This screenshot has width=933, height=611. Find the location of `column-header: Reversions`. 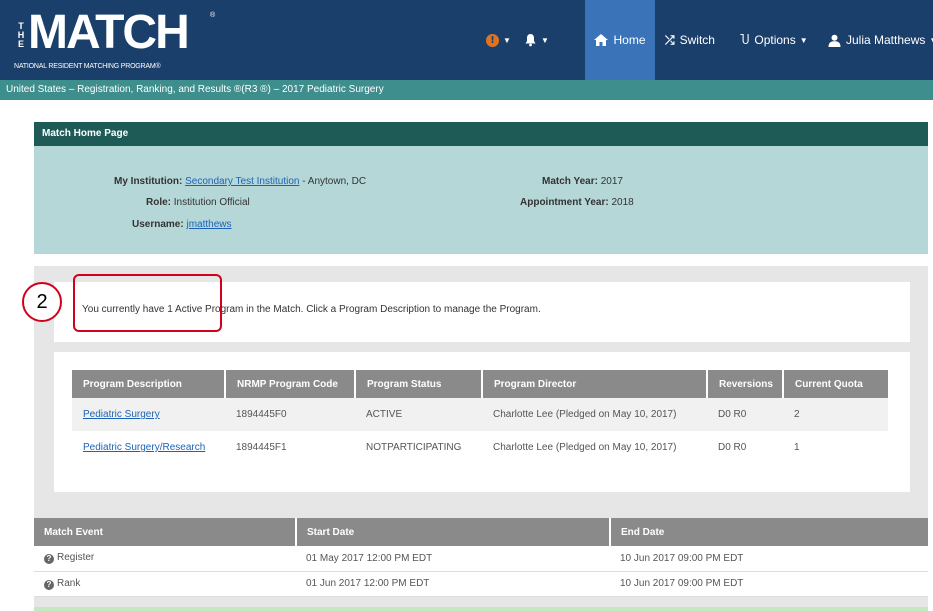

column-header: Reversions is located at coordinates (745, 384).